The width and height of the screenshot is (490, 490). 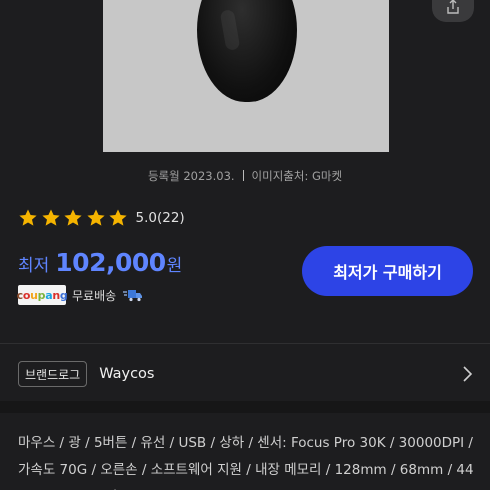 I want to click on divider, so click(x=245, y=343).